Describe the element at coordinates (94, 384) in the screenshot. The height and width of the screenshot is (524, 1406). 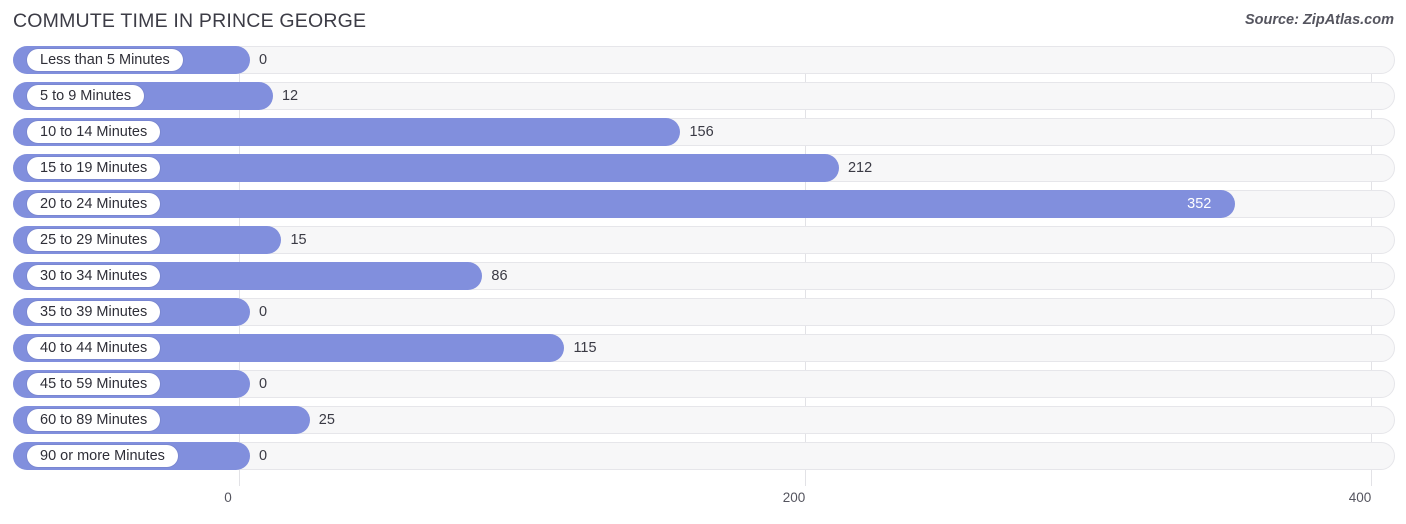
I see `bar-category-label: 45 to 59 Minutes` at that location.